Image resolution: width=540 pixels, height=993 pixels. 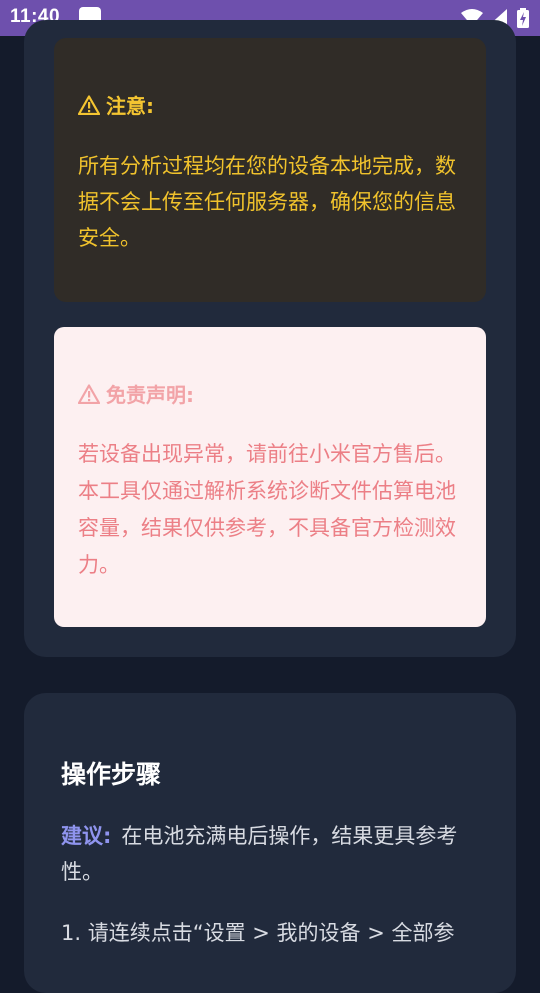 I want to click on suggestion-text: 在电池充满电后操作，结果更具参考性。, so click(x=259, y=854).